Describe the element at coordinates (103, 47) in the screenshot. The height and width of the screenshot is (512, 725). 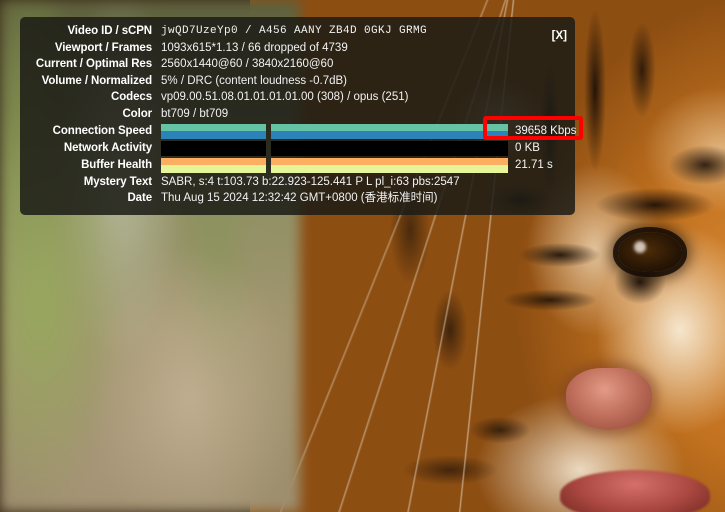
I see `stat-label: Viewport / Frames` at that location.